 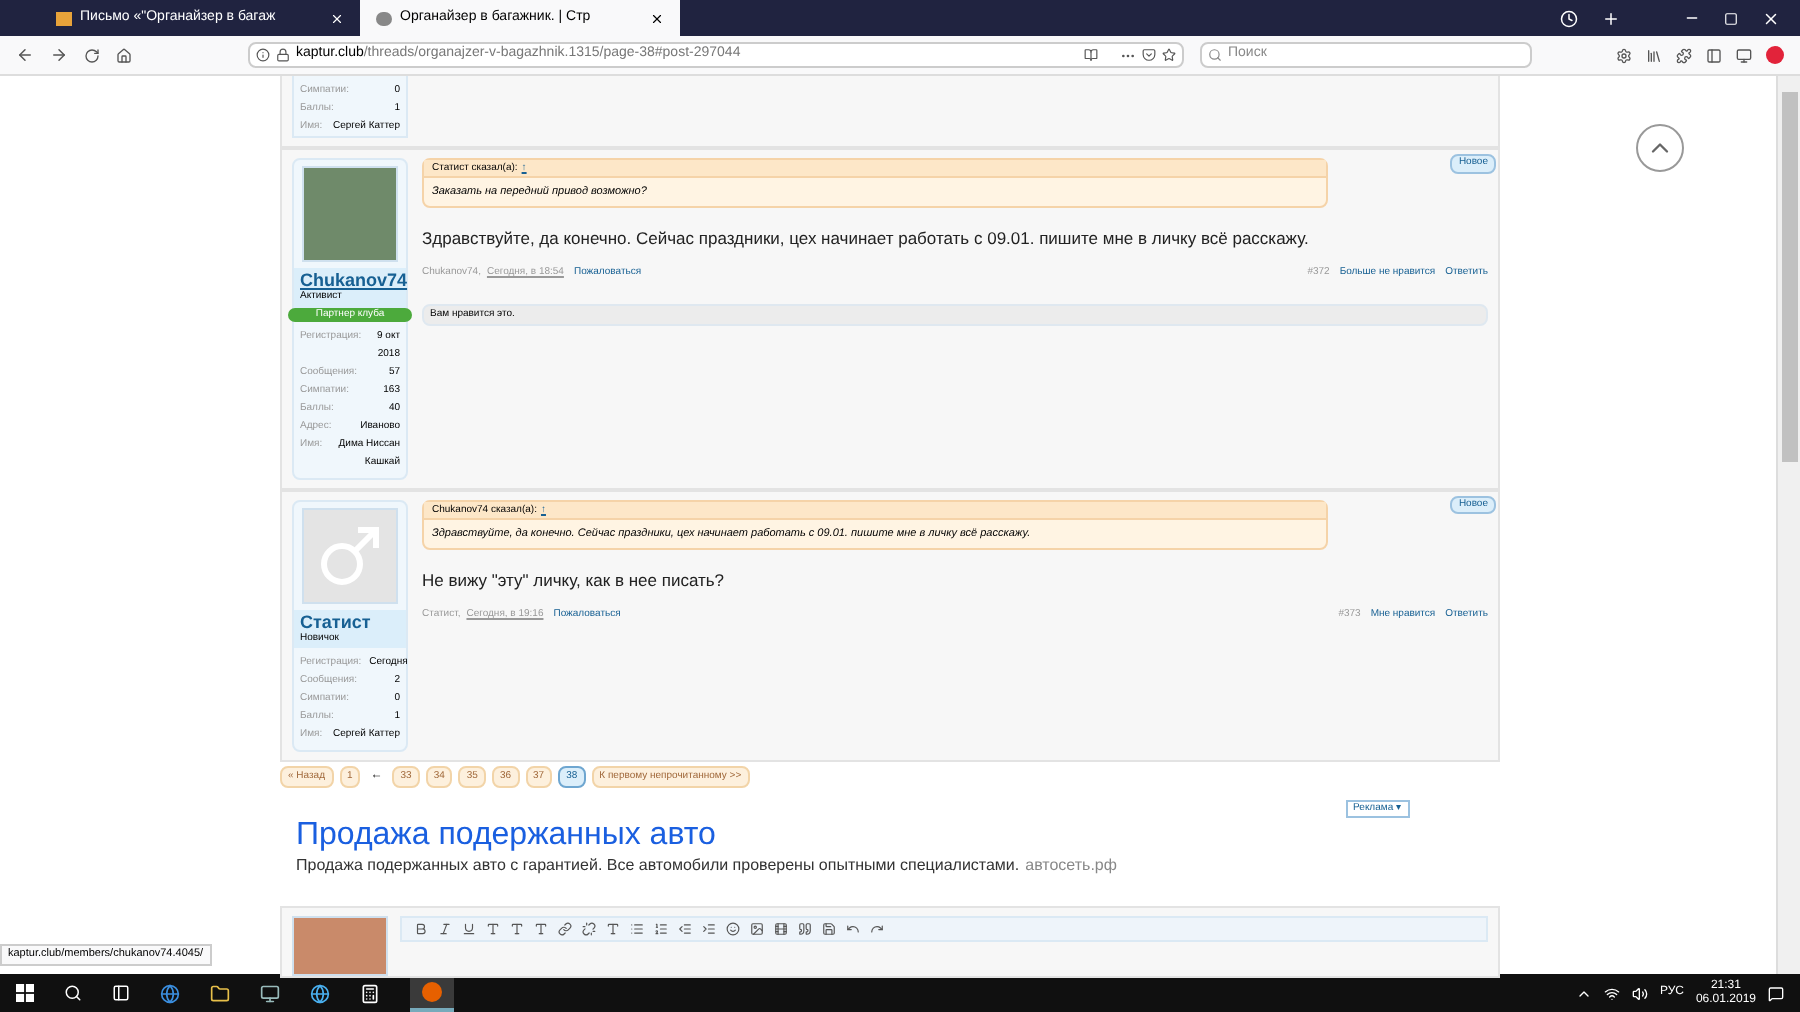 I want to click on redo-icon, so click(x=877, y=928).